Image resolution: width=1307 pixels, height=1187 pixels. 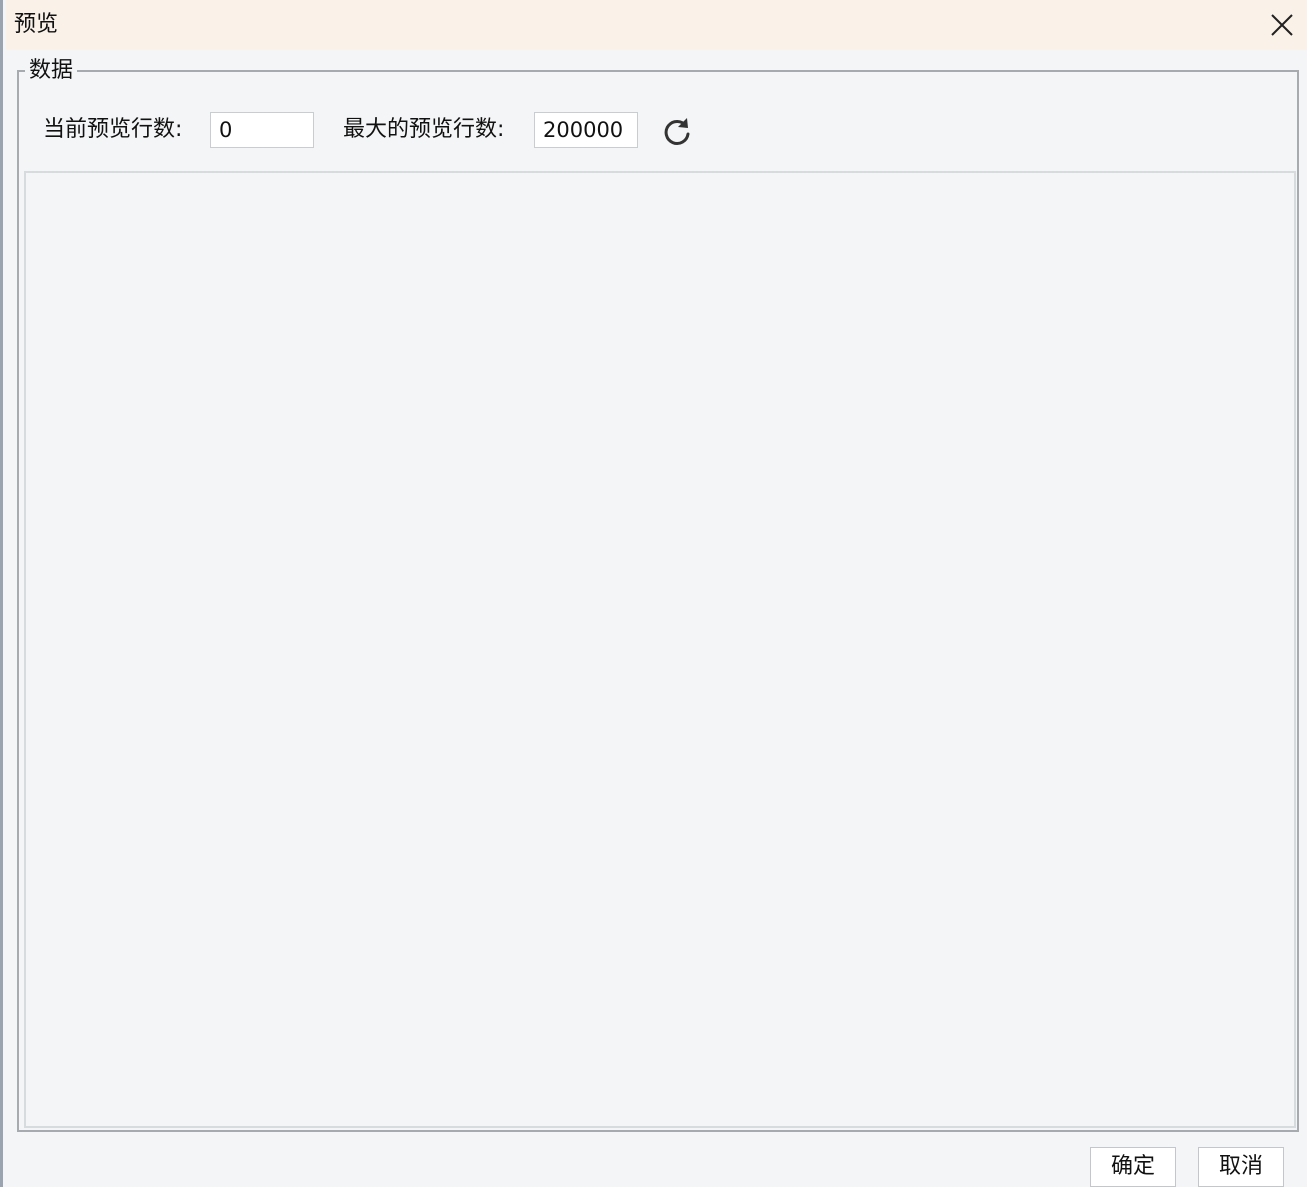 I want to click on window-title: 预览, so click(x=36, y=24).